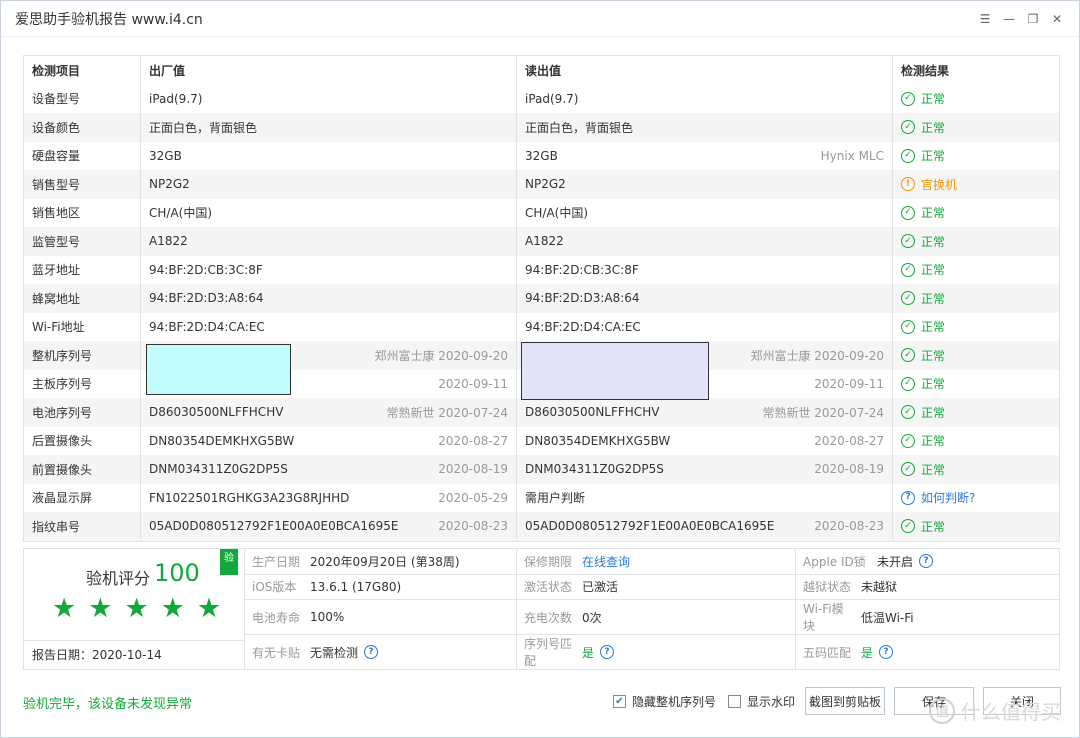 This screenshot has height=738, width=1080. Describe the element at coordinates (705, 497) in the screenshot. I see `row-read-value: 需用户判断` at that location.